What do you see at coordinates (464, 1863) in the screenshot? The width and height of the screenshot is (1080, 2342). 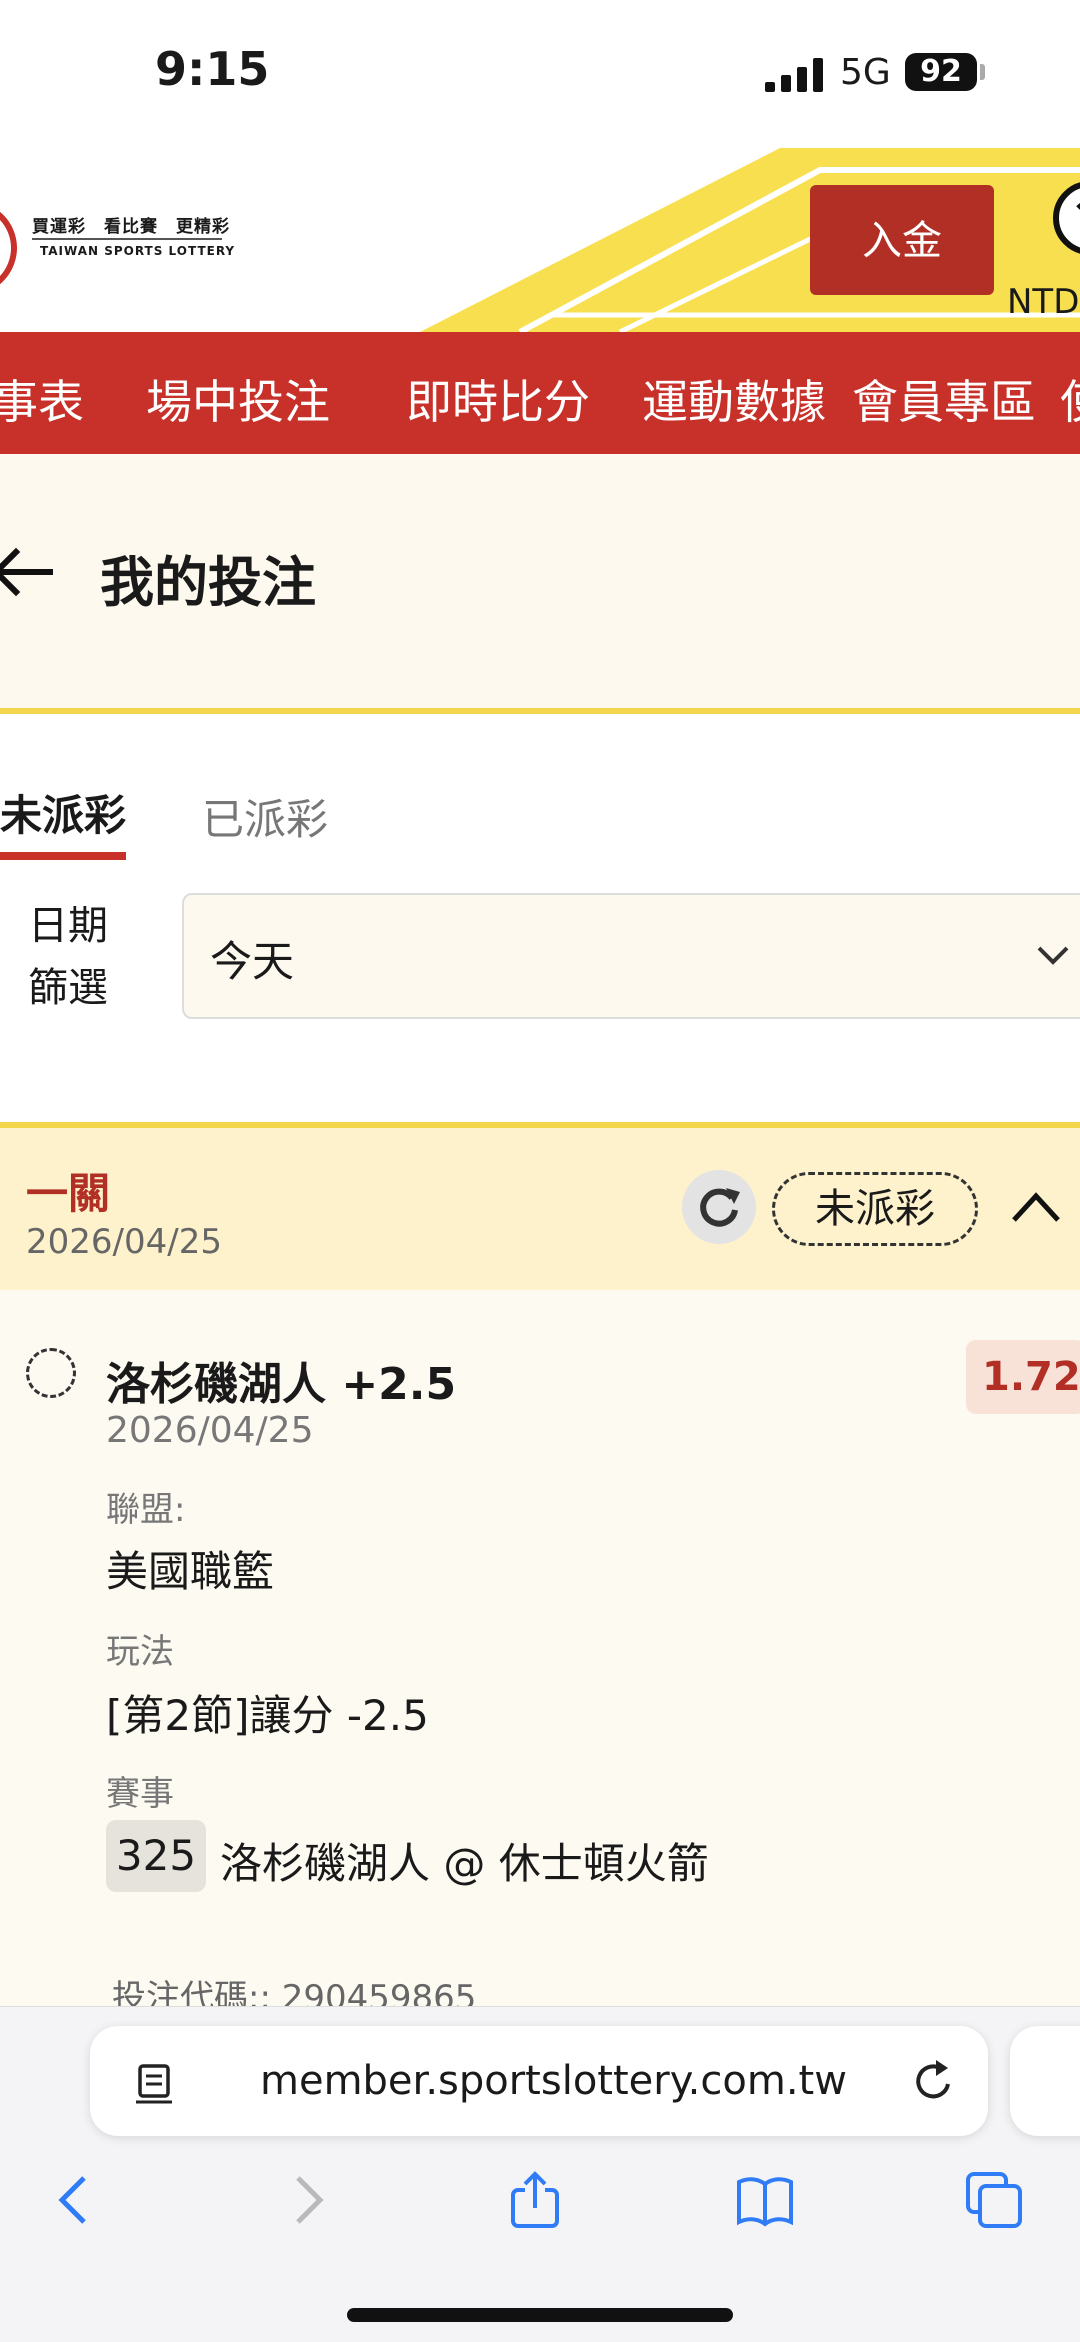 I see `match-name: 洛杉磯湖人 @ 休士頓火箭` at bounding box center [464, 1863].